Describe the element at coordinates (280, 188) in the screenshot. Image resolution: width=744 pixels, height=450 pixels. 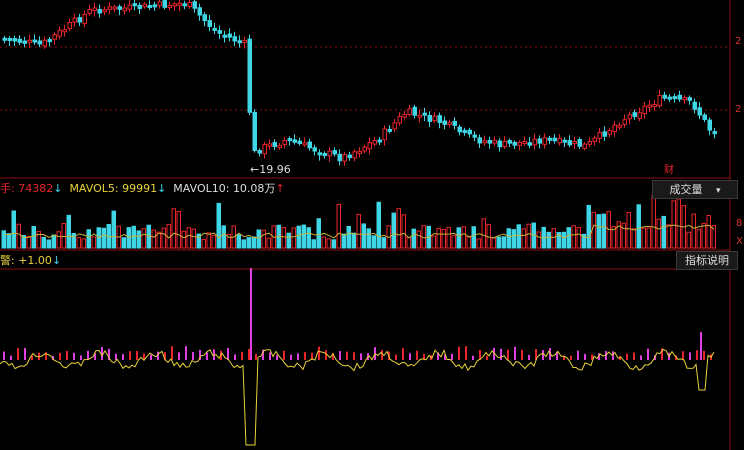
I see `up-arrow-icon: ↑` at that location.